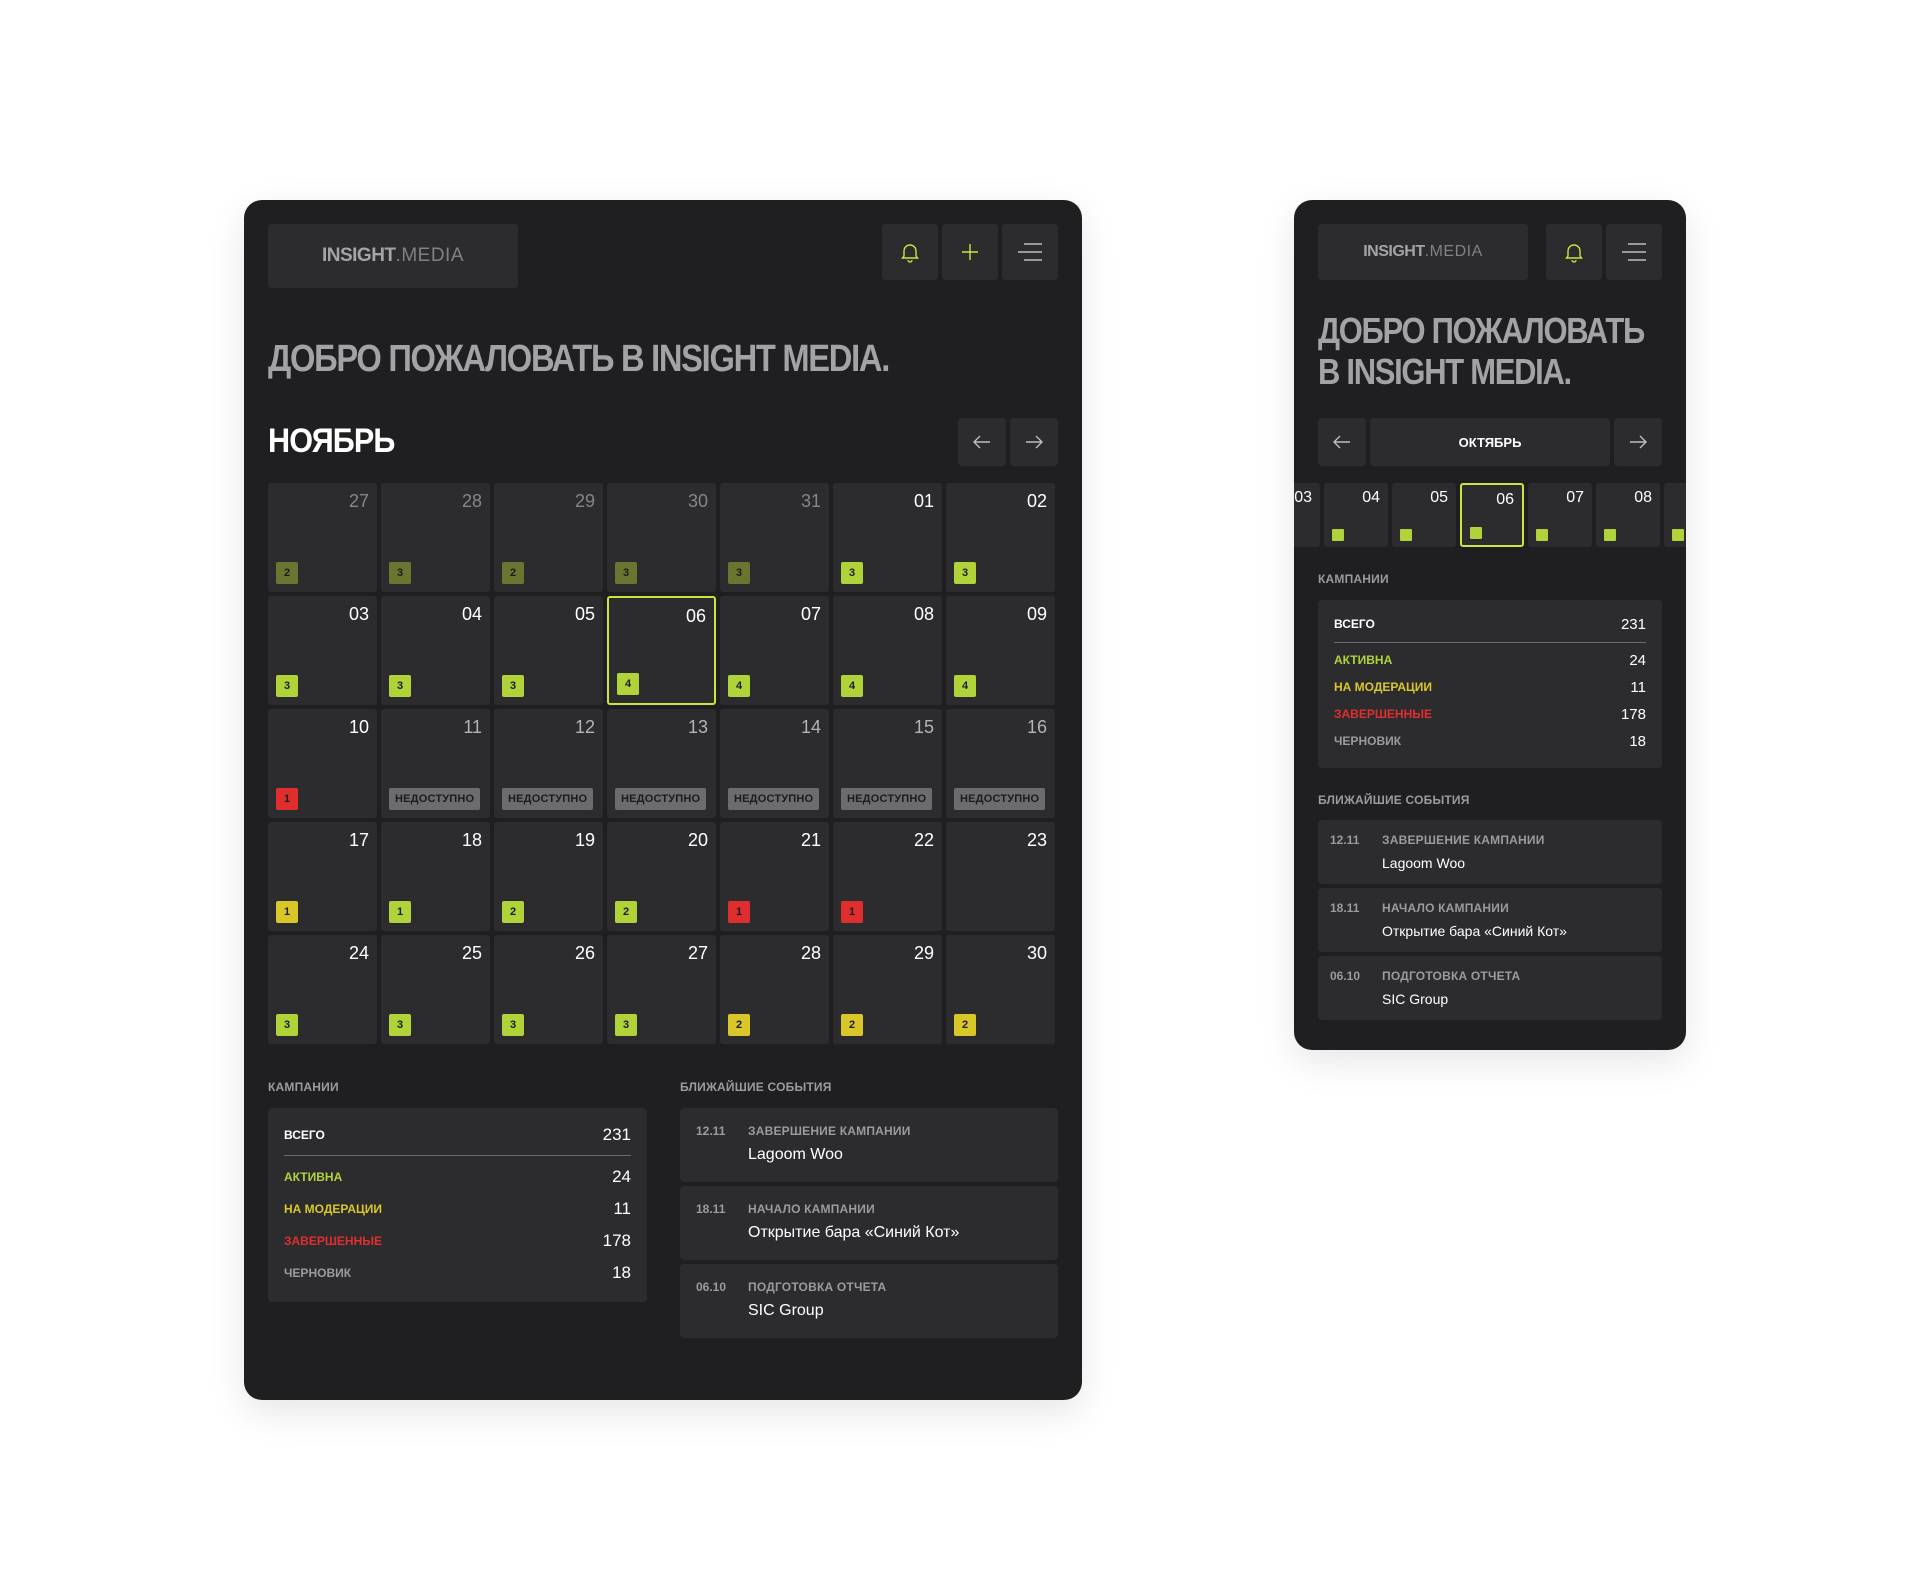 Image resolution: width=1920 pixels, height=1594 pixels. I want to click on campaigns-row-value: 178, so click(1633, 714).